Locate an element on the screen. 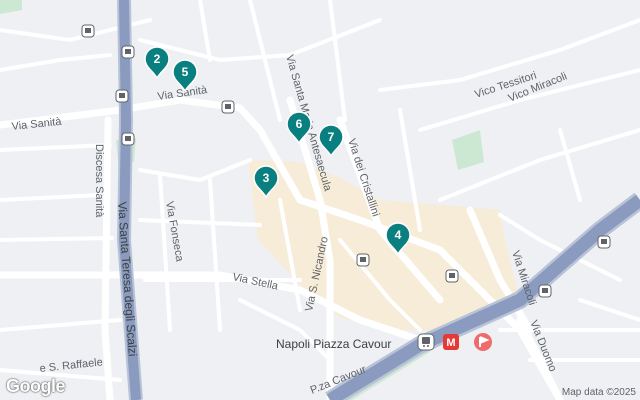  marker-label: 6 is located at coordinates (299, 124).